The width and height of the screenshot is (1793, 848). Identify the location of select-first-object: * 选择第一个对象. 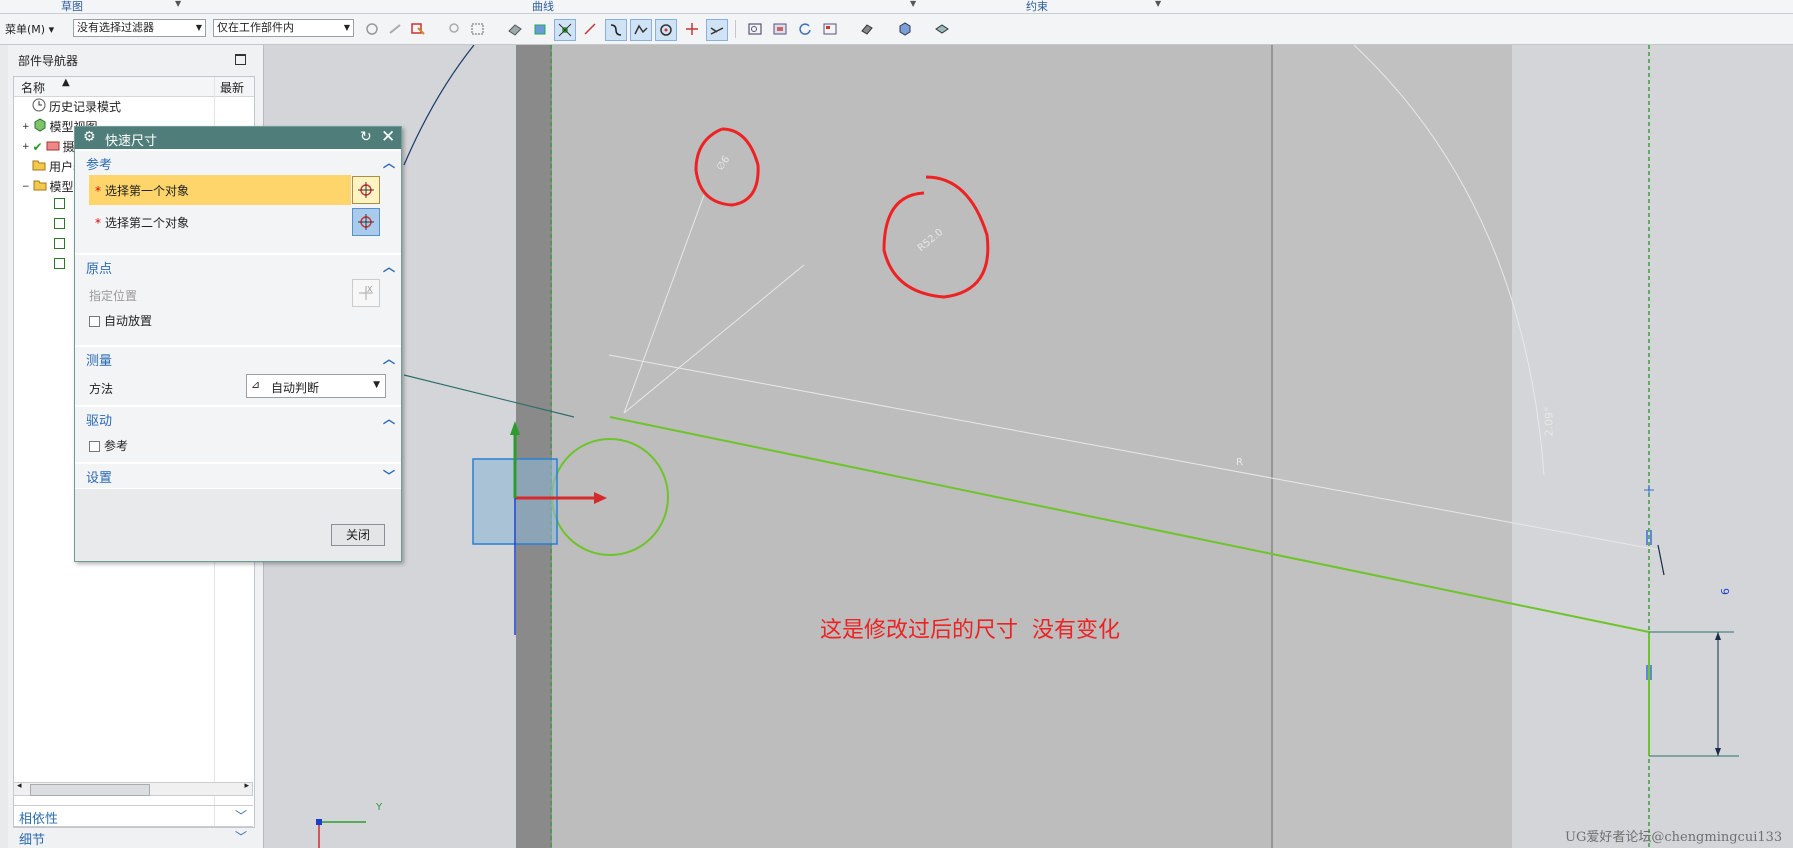
(220, 190).